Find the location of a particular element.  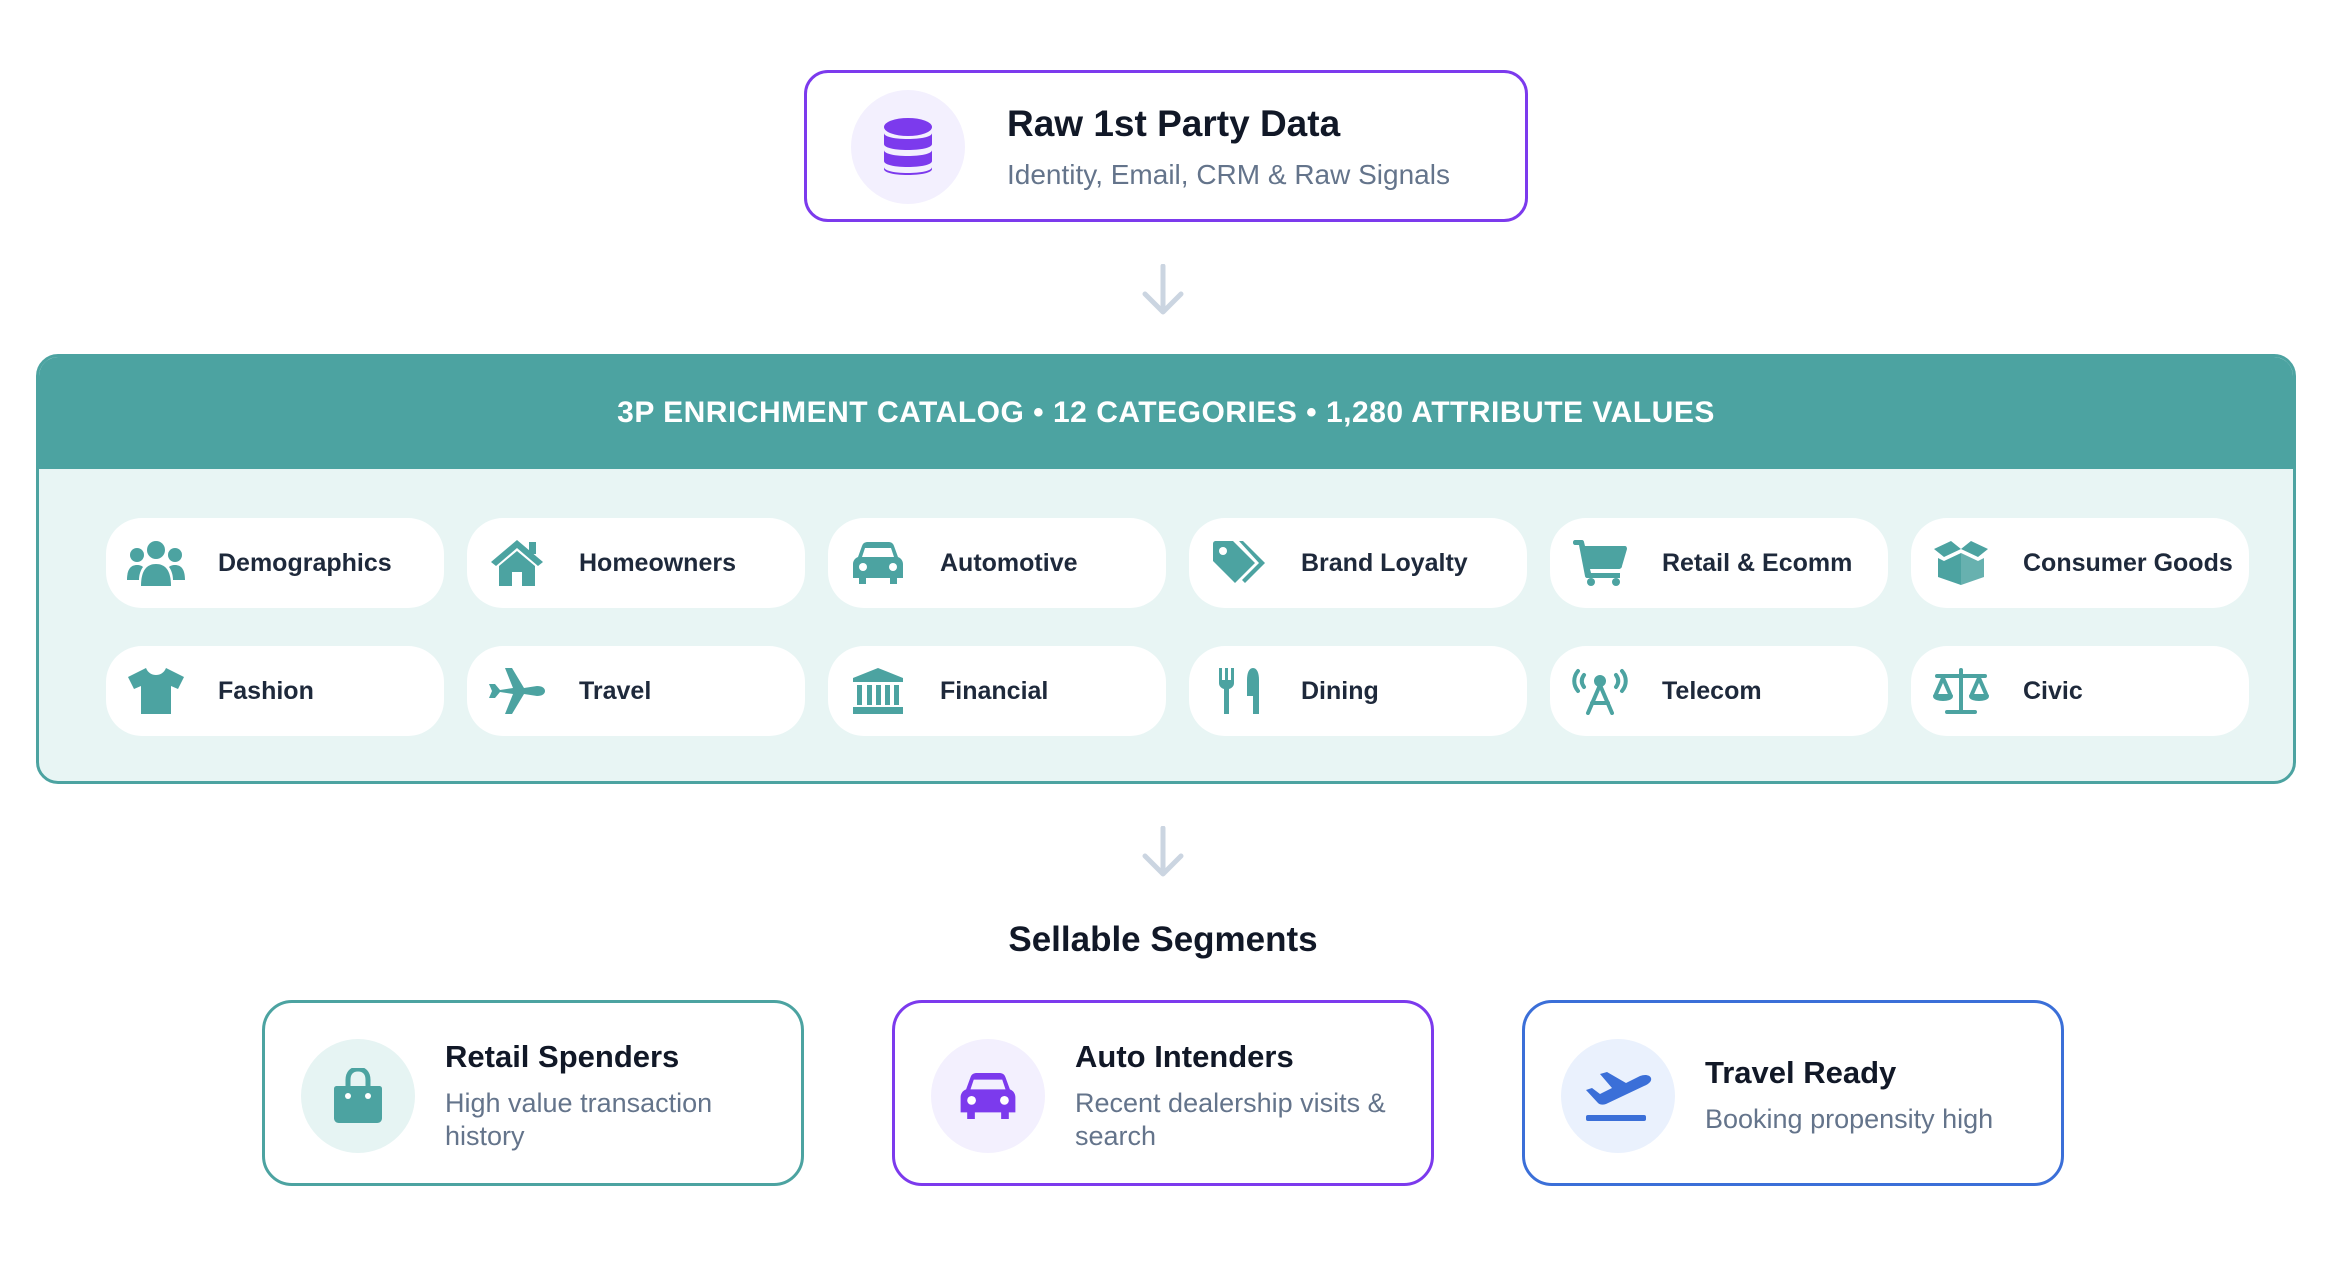

category-homeowners: Homeowners is located at coordinates (636, 563).